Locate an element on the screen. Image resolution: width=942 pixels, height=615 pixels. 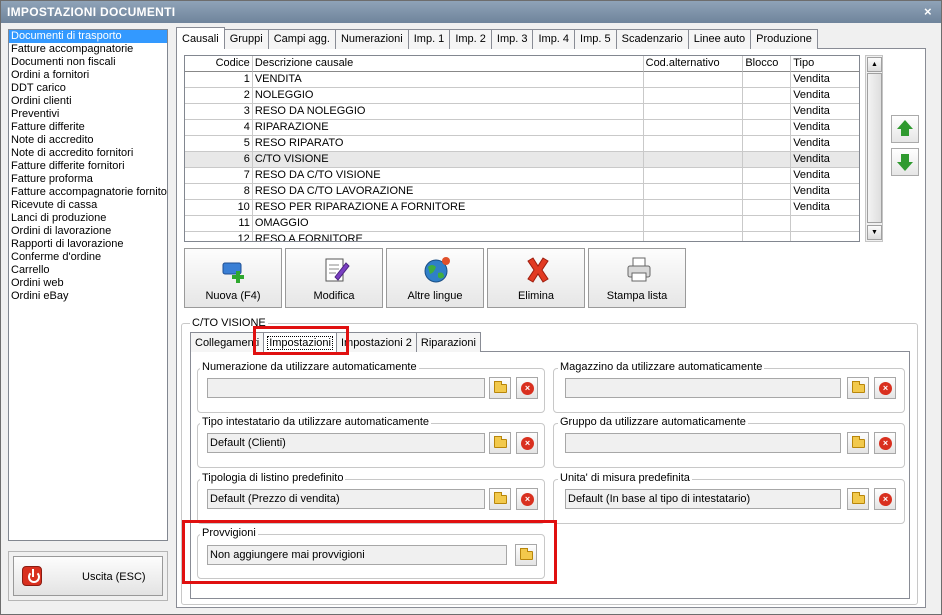
sidebar-item: Fatture differite fornitori is located at coordinates (88, 166).